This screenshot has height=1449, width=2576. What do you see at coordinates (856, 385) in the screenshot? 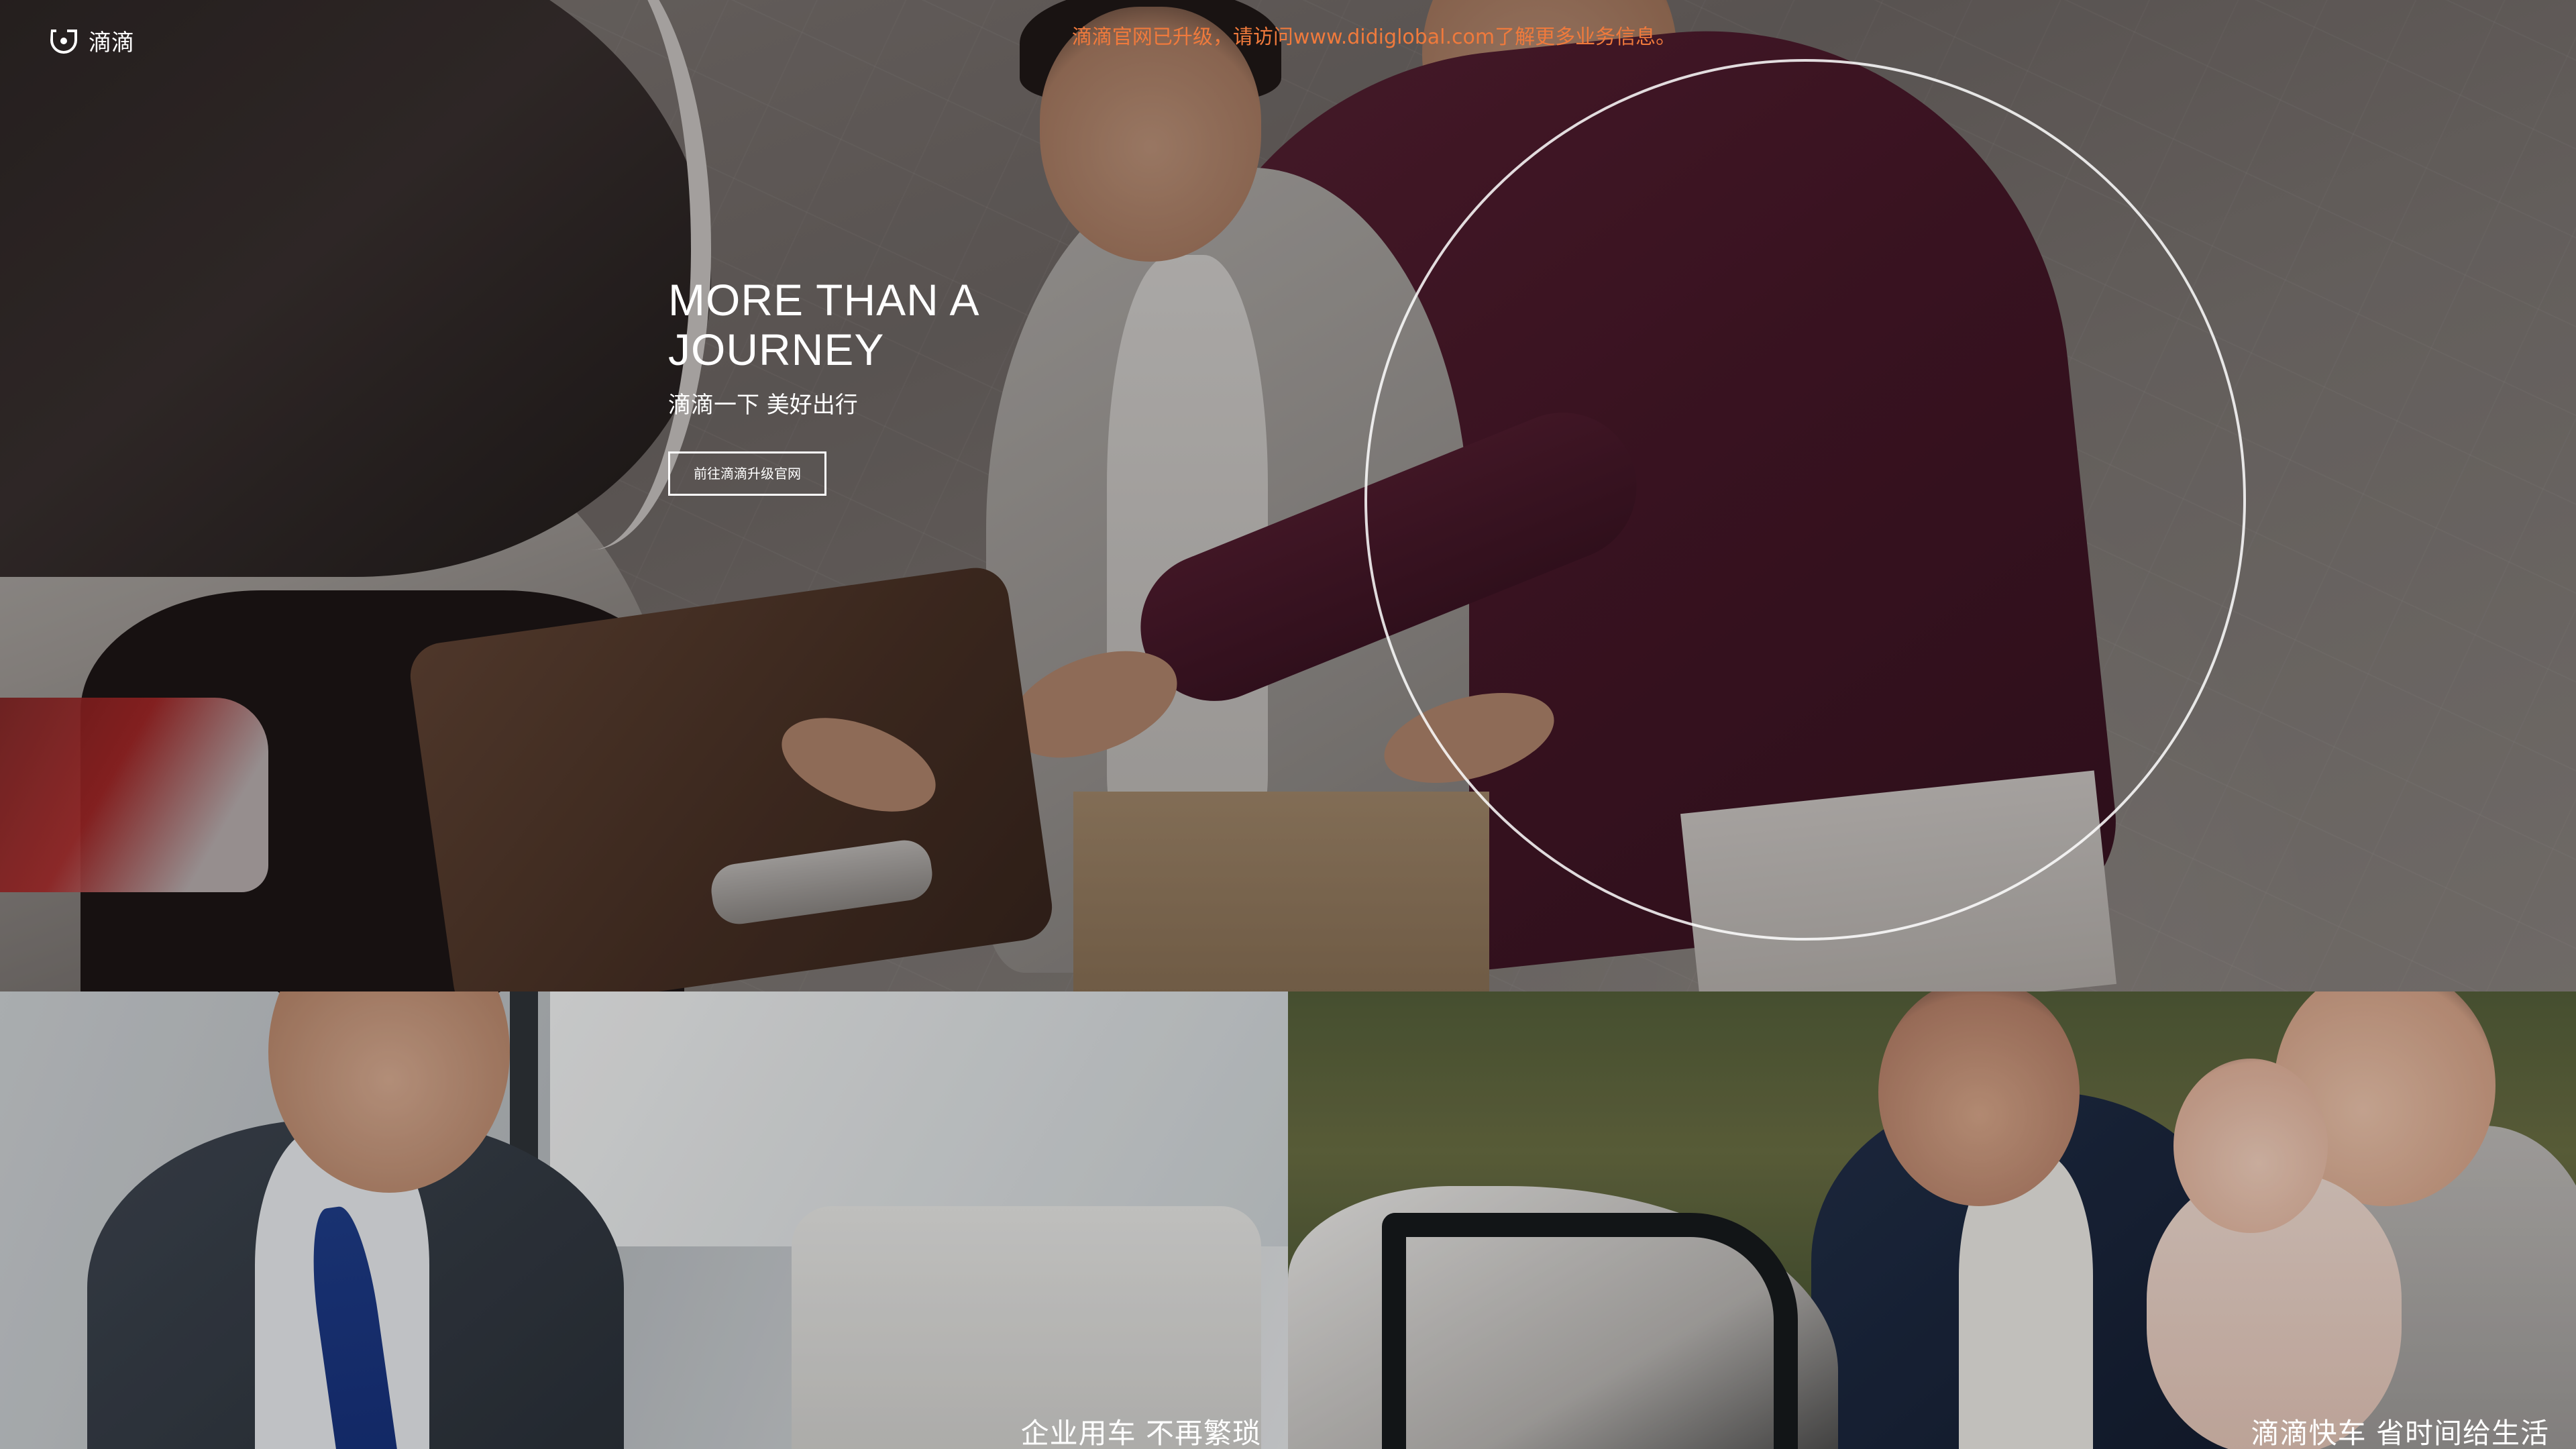
I see `hero-copy: MORE THAN A JOURNEY 滴滴一下 美好出行 前往滴滴升级官网` at bounding box center [856, 385].